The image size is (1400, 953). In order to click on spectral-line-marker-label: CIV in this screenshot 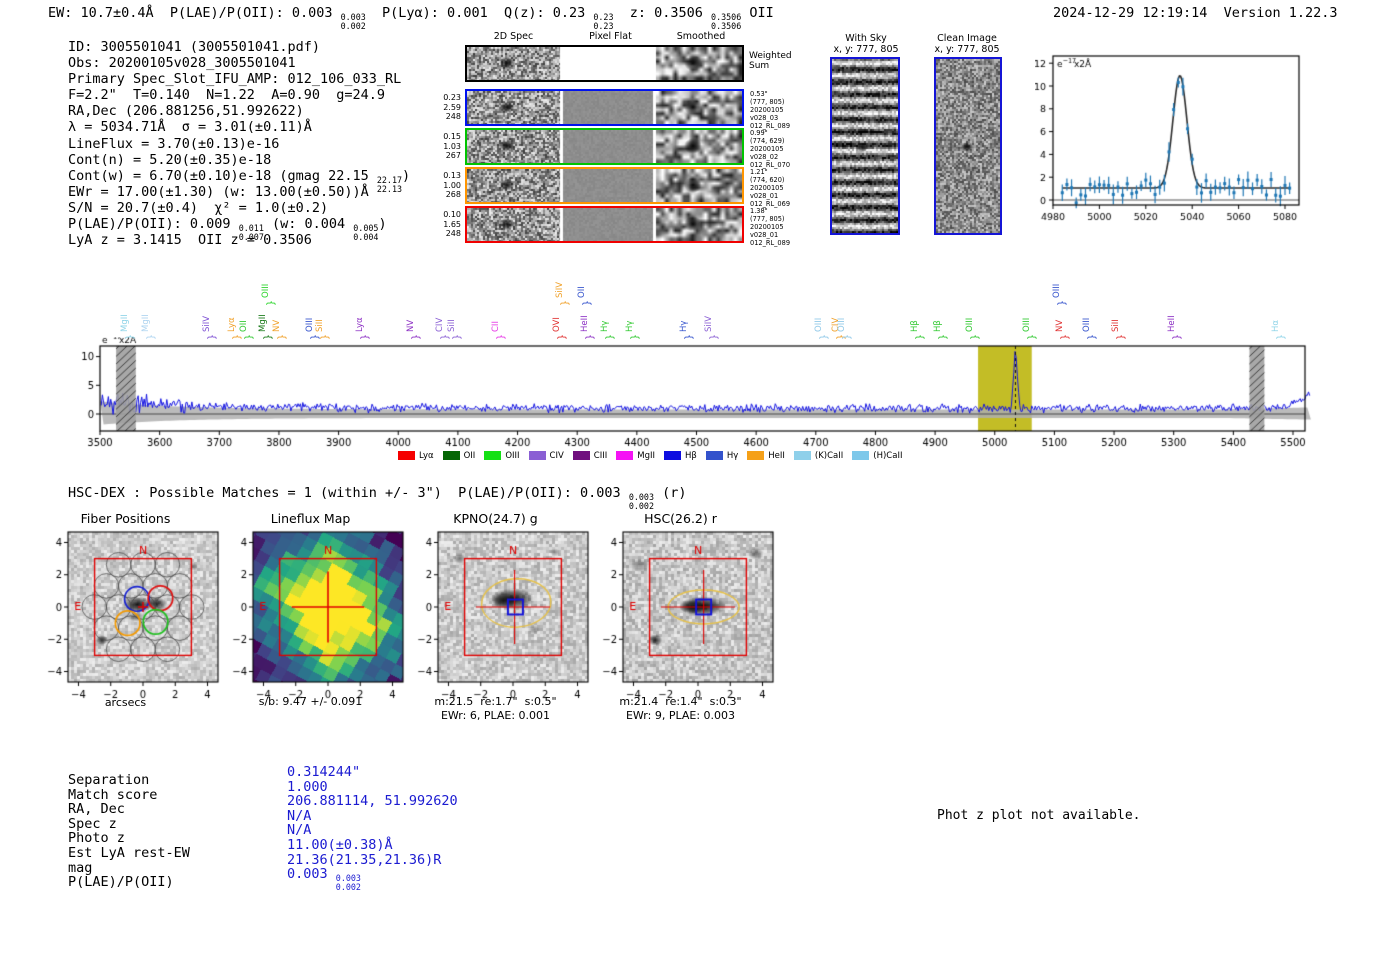, I will do `click(440, 324)`.